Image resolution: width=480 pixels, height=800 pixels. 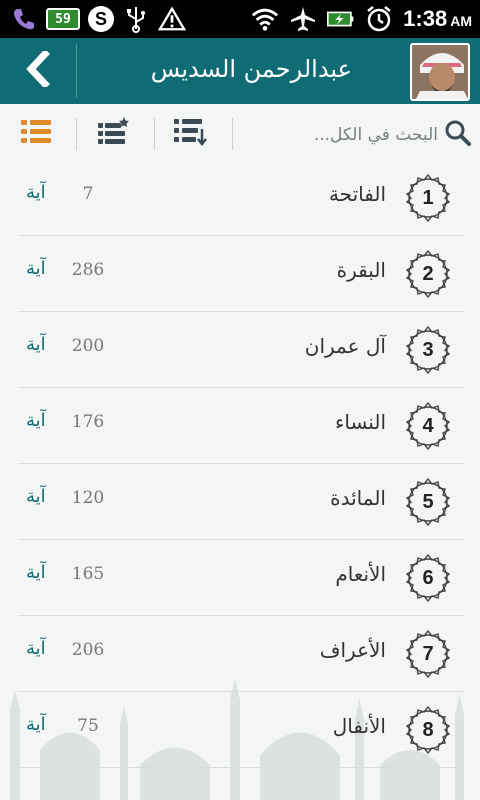 I want to click on ayah-count: 75, so click(x=88, y=726).